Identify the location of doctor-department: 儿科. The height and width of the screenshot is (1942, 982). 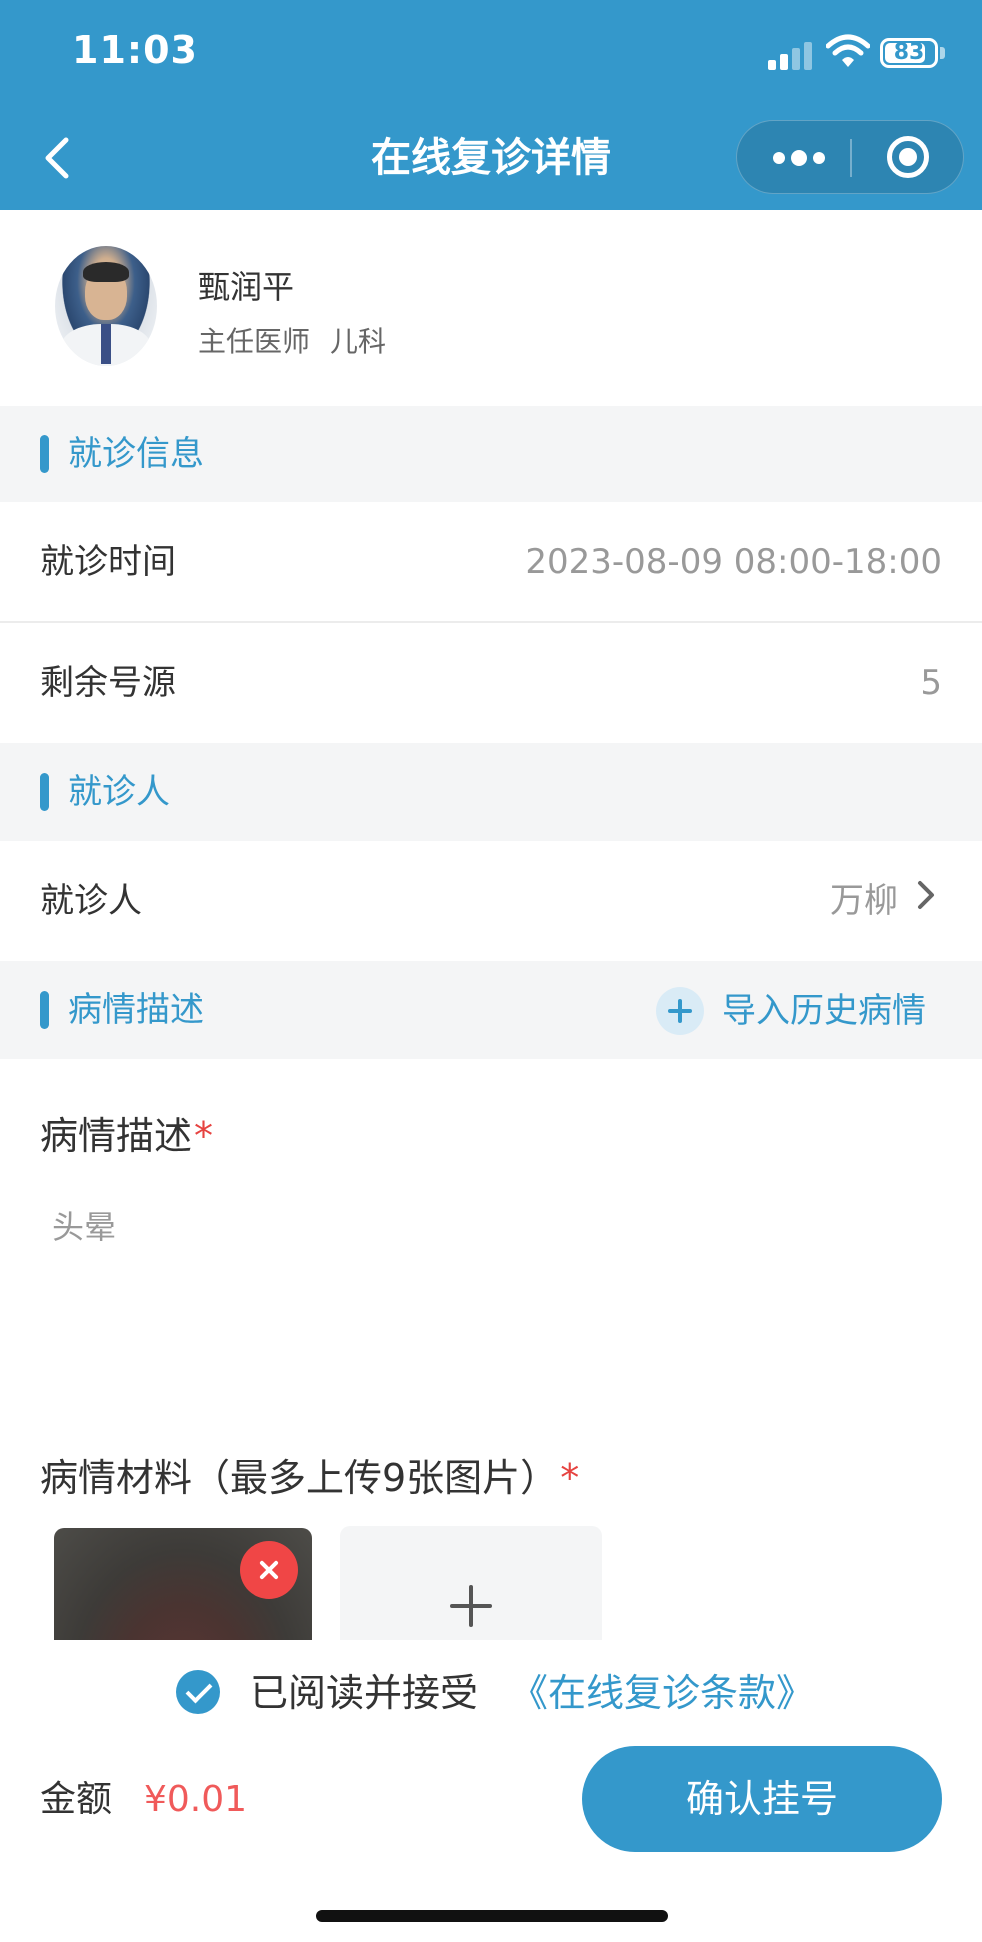
(358, 341).